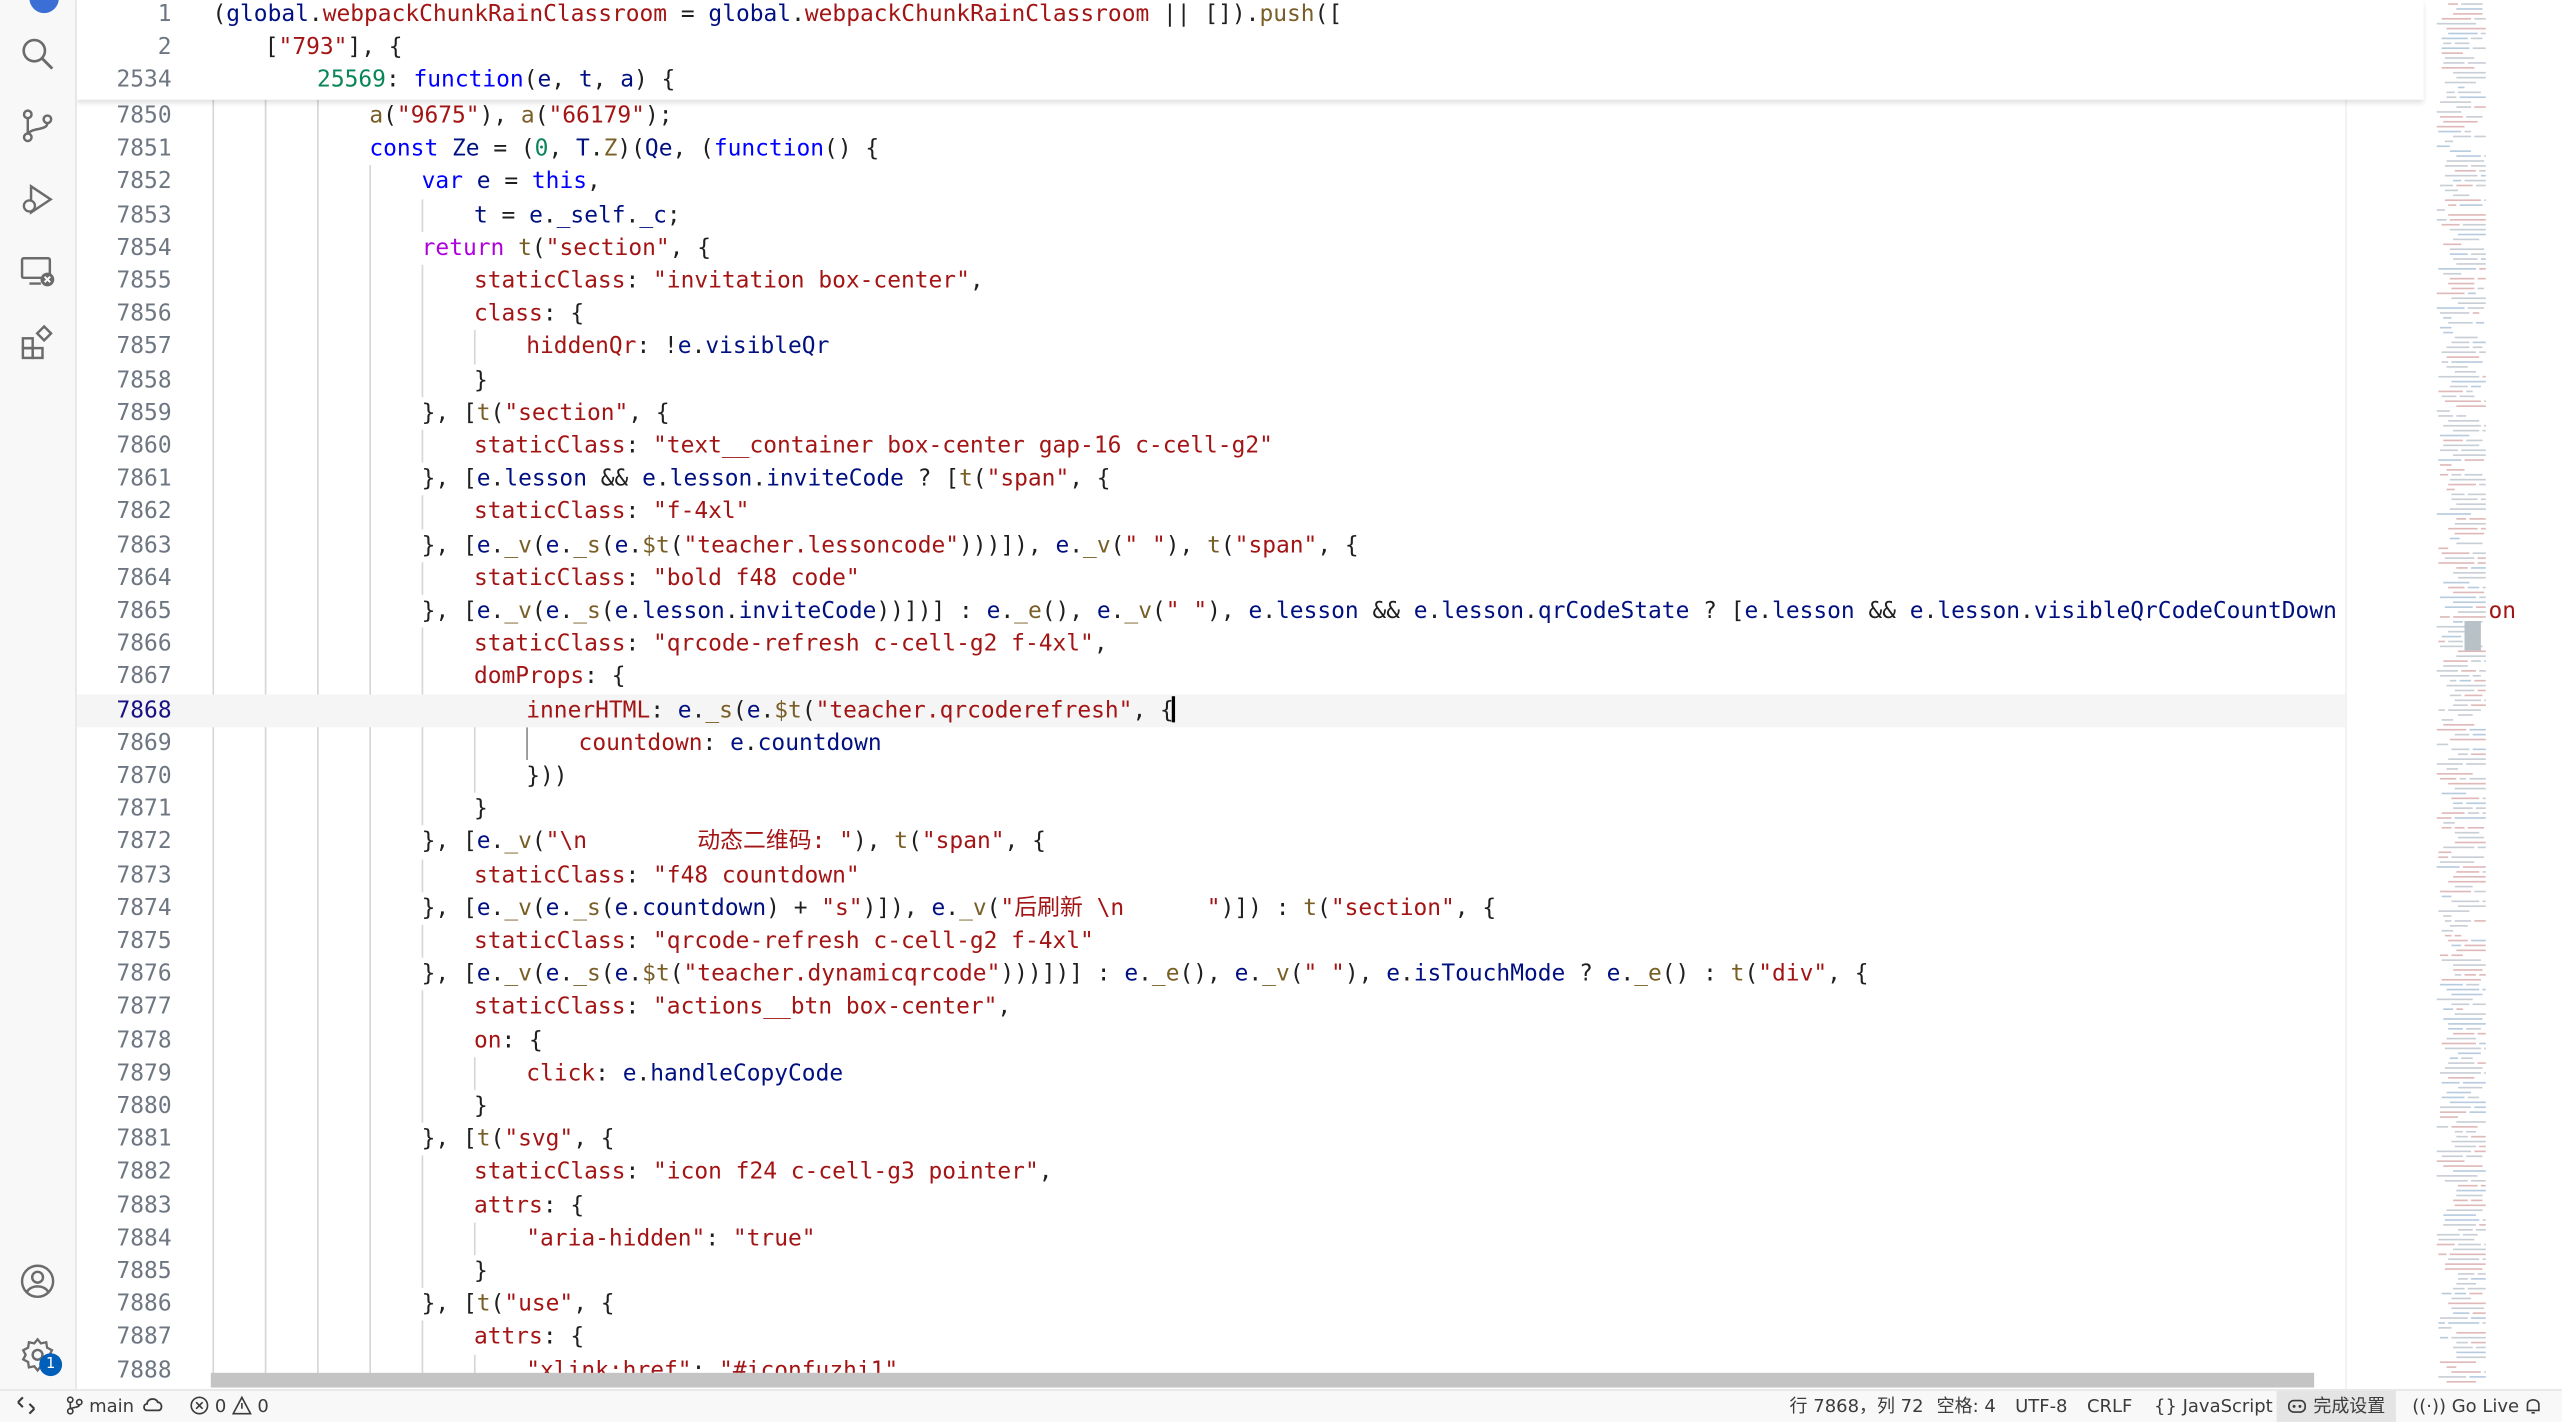 This screenshot has height=1422, width=2562. Describe the element at coordinates (37, 343) in the screenshot. I see `extensions-icon` at that location.